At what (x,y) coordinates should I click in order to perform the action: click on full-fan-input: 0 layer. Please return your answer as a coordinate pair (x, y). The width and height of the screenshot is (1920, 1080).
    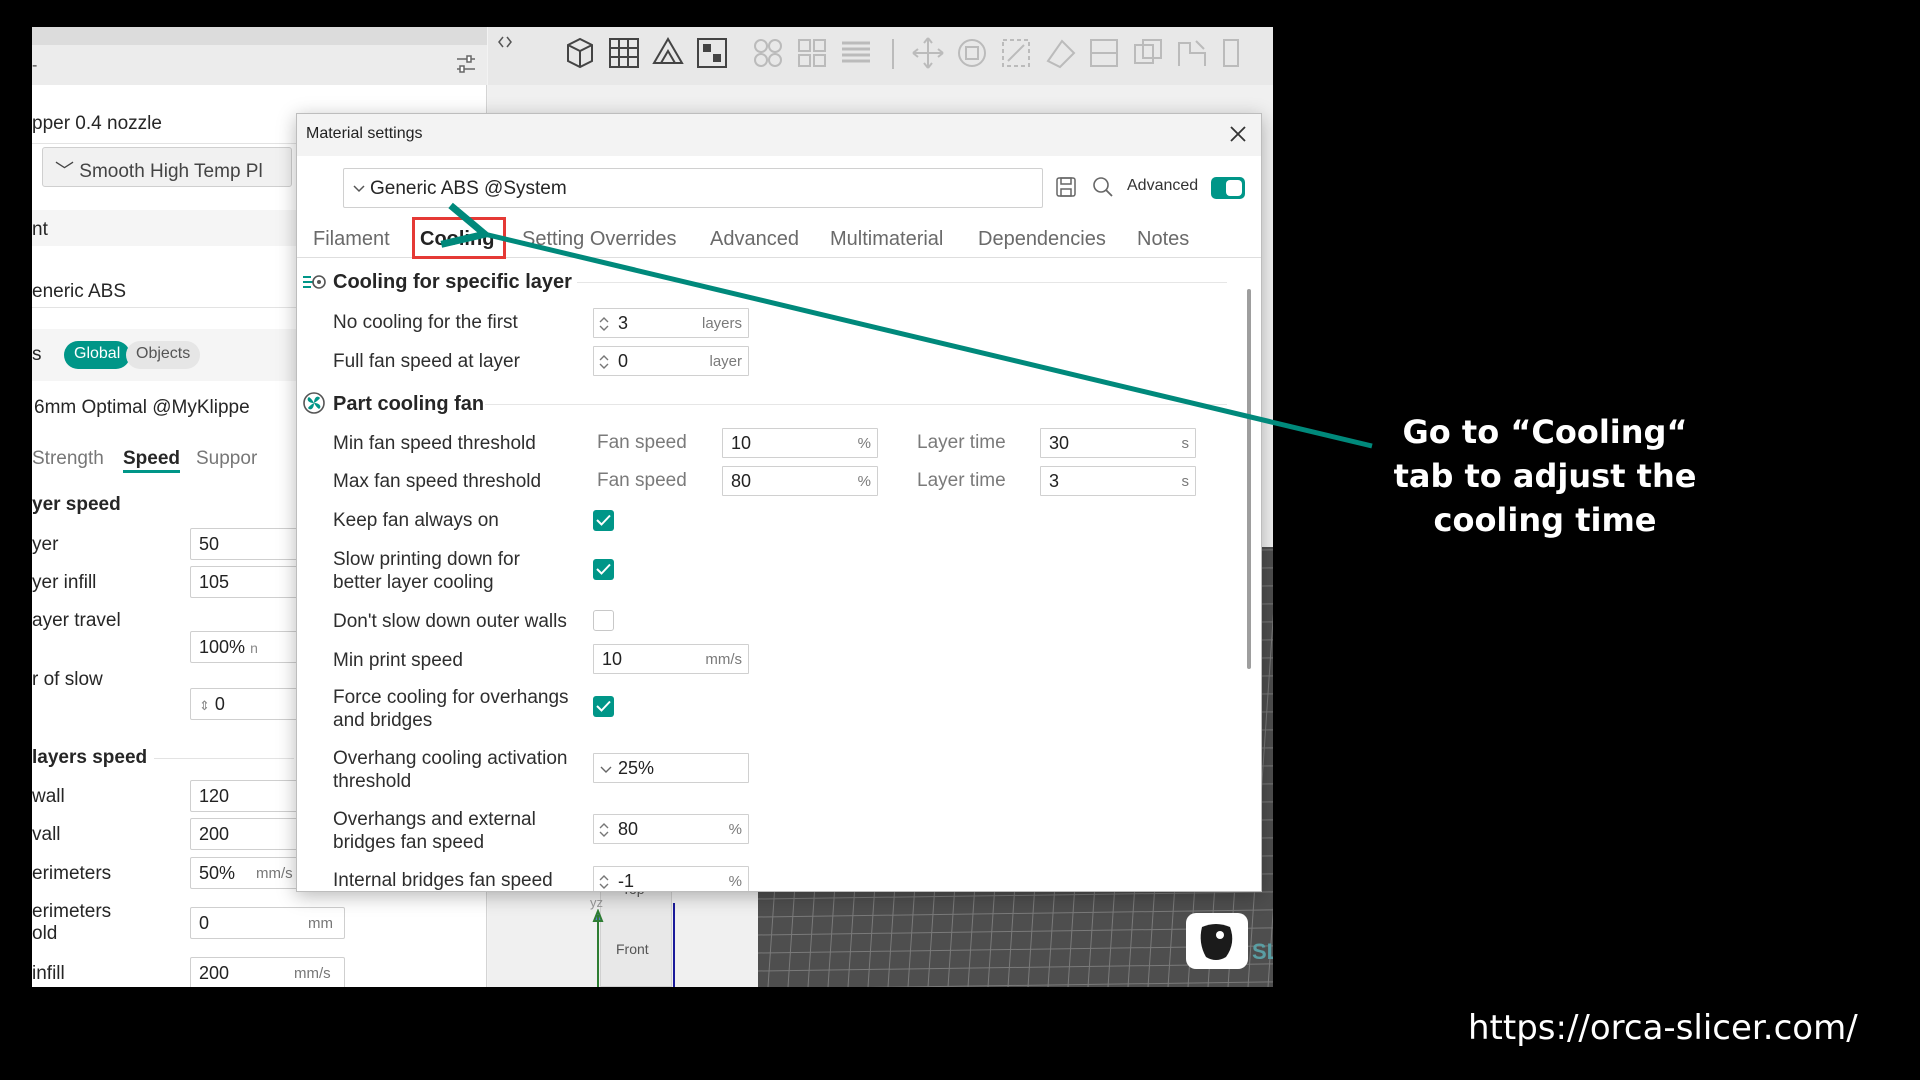
    Looking at the image, I should click on (671, 361).